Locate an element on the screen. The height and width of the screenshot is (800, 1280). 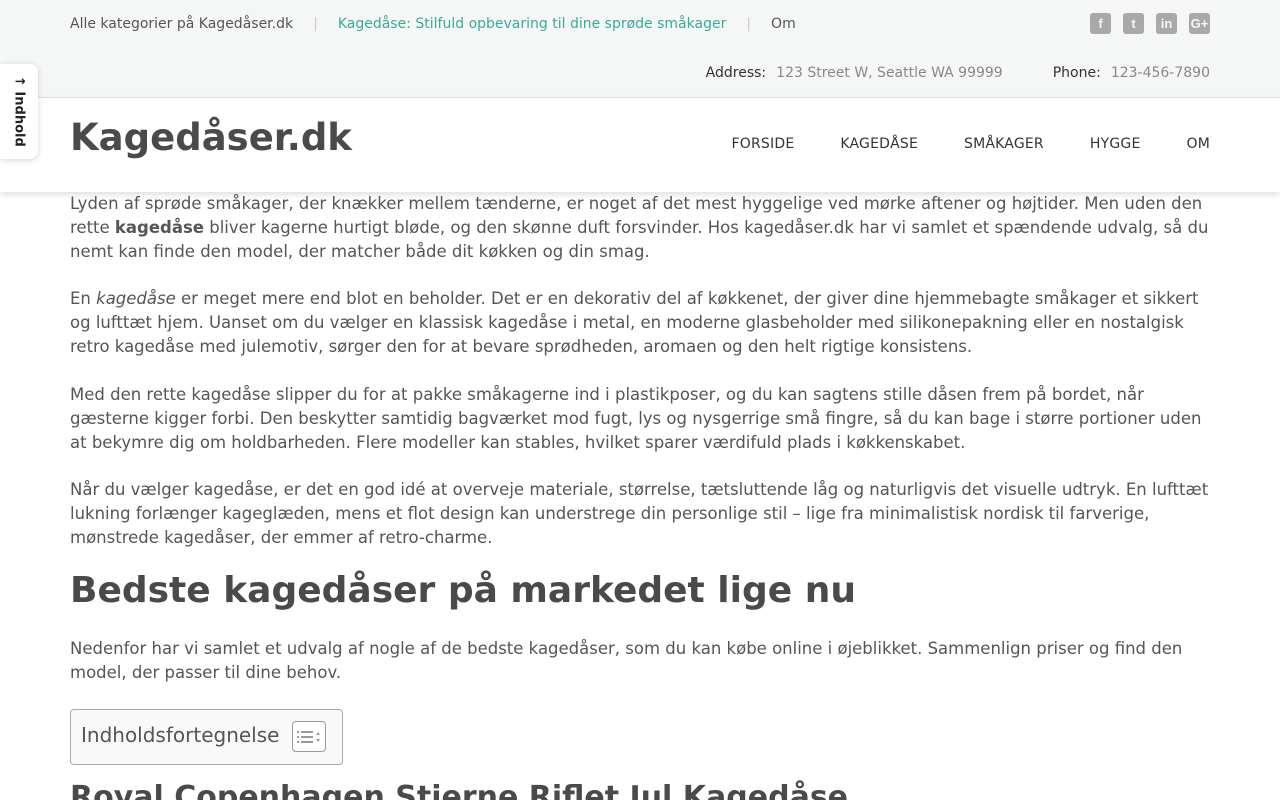
linkedin-icon: in is located at coordinates (1166, 23).